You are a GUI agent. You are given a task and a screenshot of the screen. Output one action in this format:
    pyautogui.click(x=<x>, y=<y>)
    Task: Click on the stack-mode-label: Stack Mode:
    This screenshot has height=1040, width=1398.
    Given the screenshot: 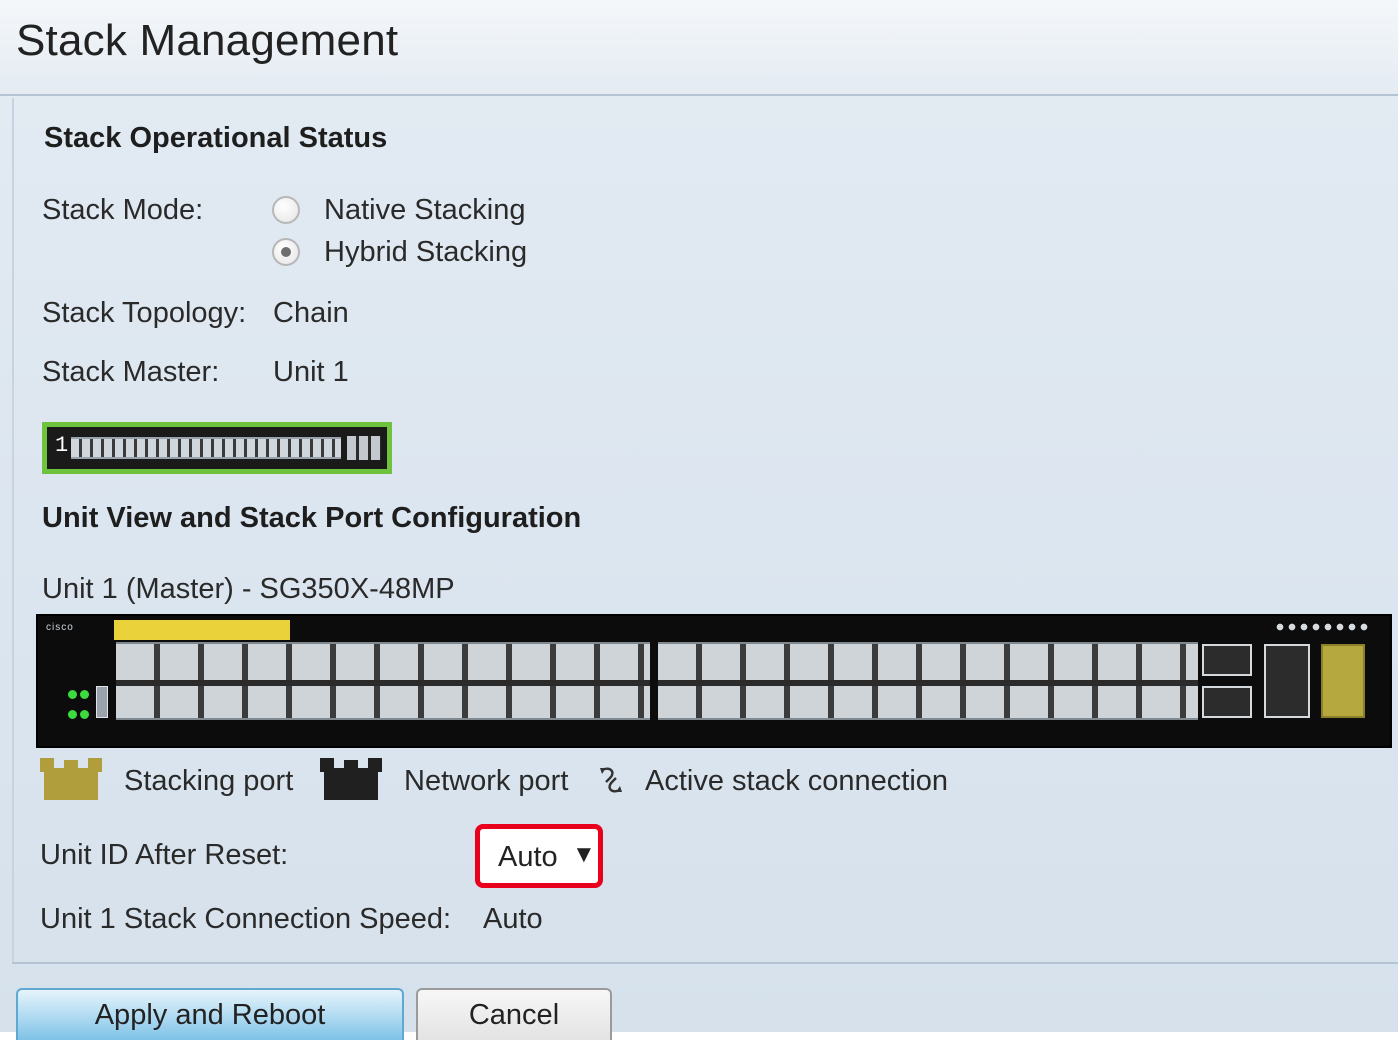 What is the action you would take?
    pyautogui.click(x=123, y=210)
    